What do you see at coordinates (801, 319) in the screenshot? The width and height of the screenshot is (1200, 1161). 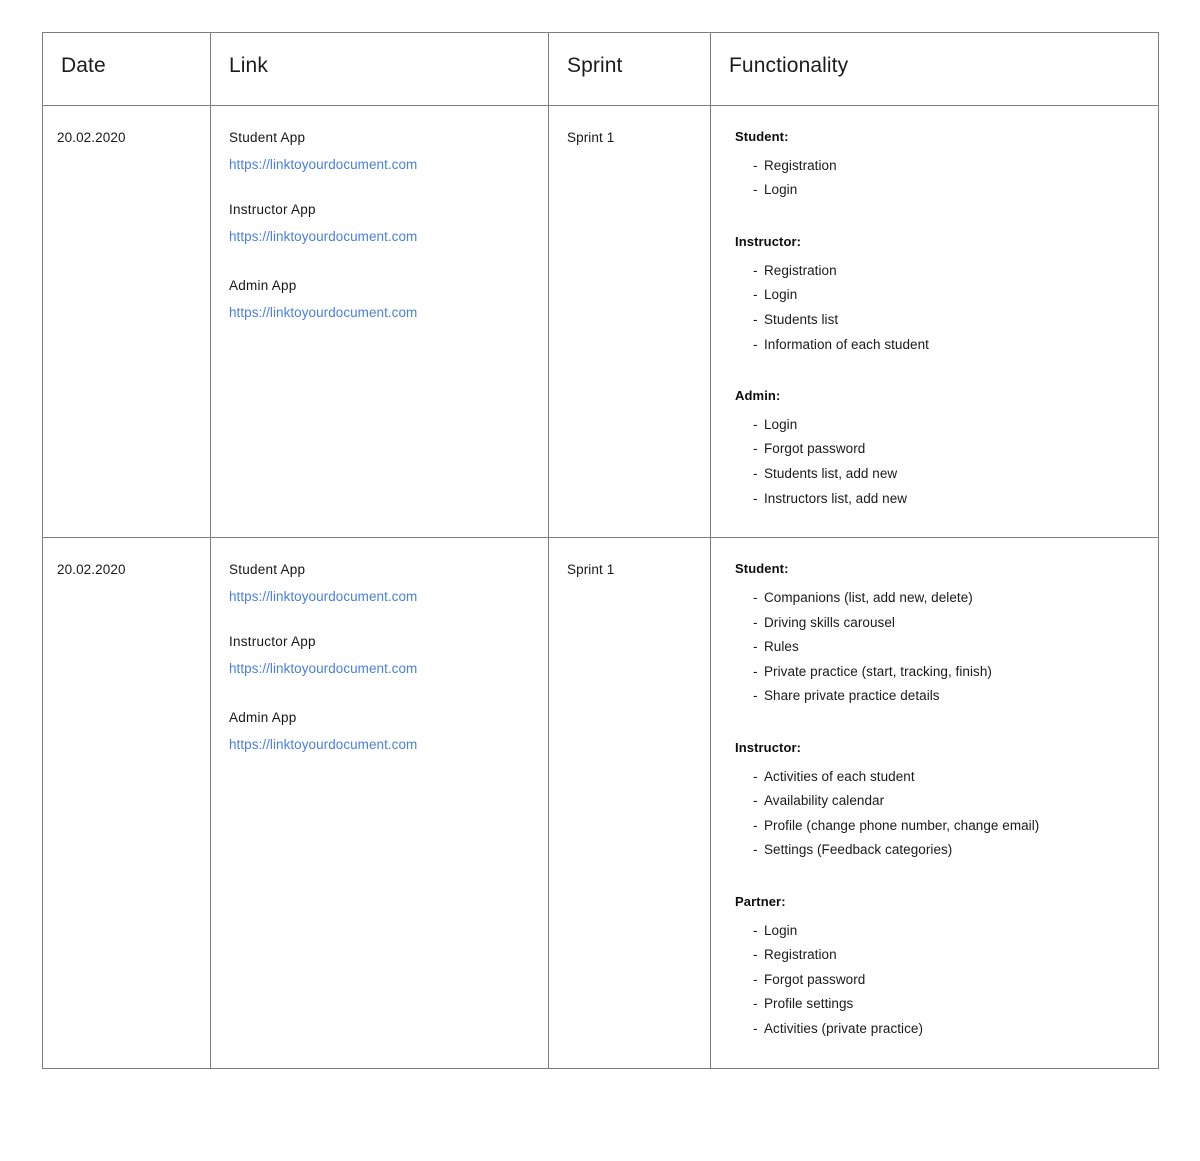 I see `list-item-label: Students list` at bounding box center [801, 319].